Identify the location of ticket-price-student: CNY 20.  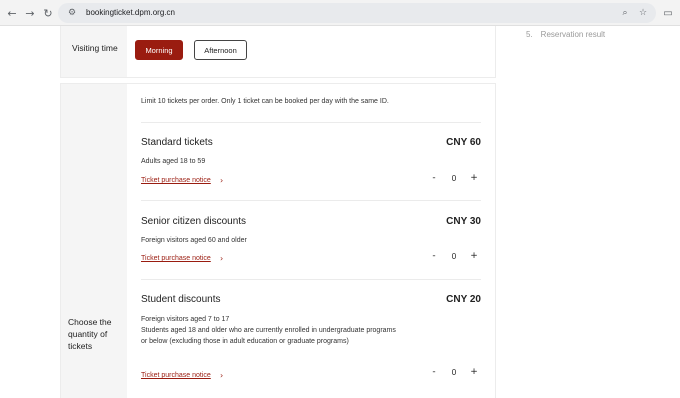
(463, 299).